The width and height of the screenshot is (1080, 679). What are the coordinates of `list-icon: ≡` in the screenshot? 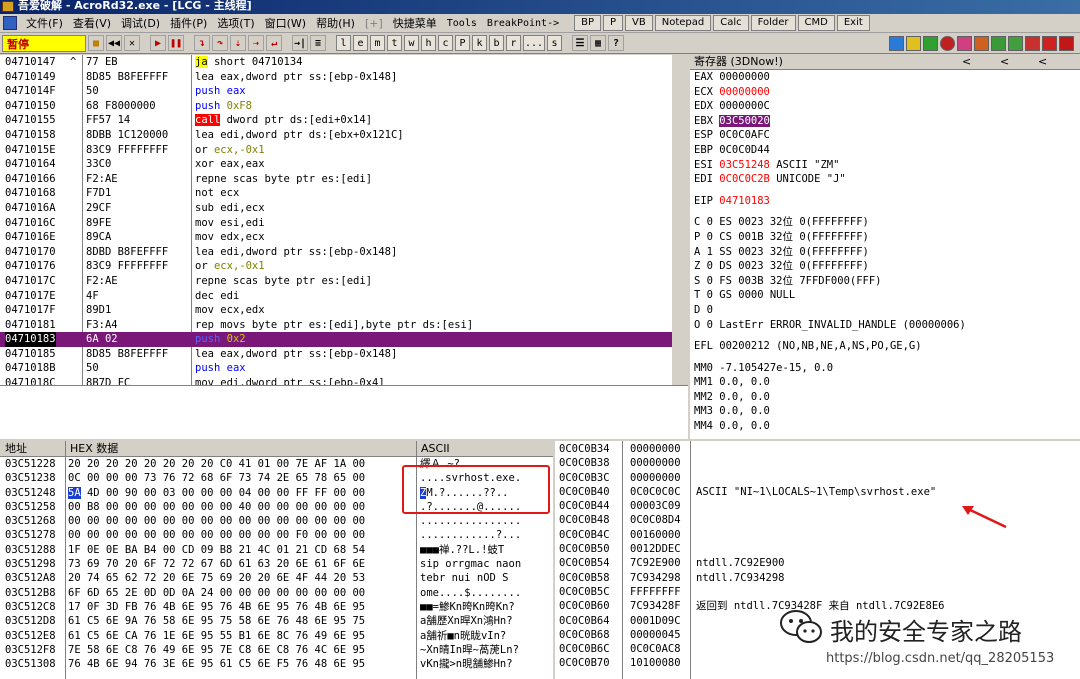 It's located at (318, 43).